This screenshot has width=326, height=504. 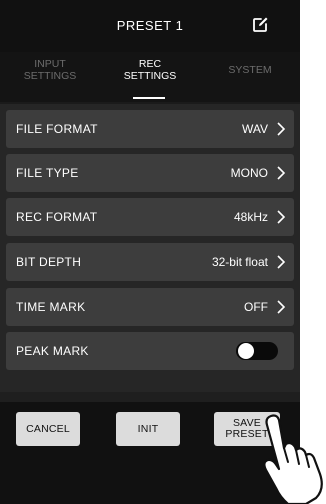 I want to click on settings-tabs: INPUT SETTINGS REC SETTINGS SYSTEM, so click(x=150, y=77).